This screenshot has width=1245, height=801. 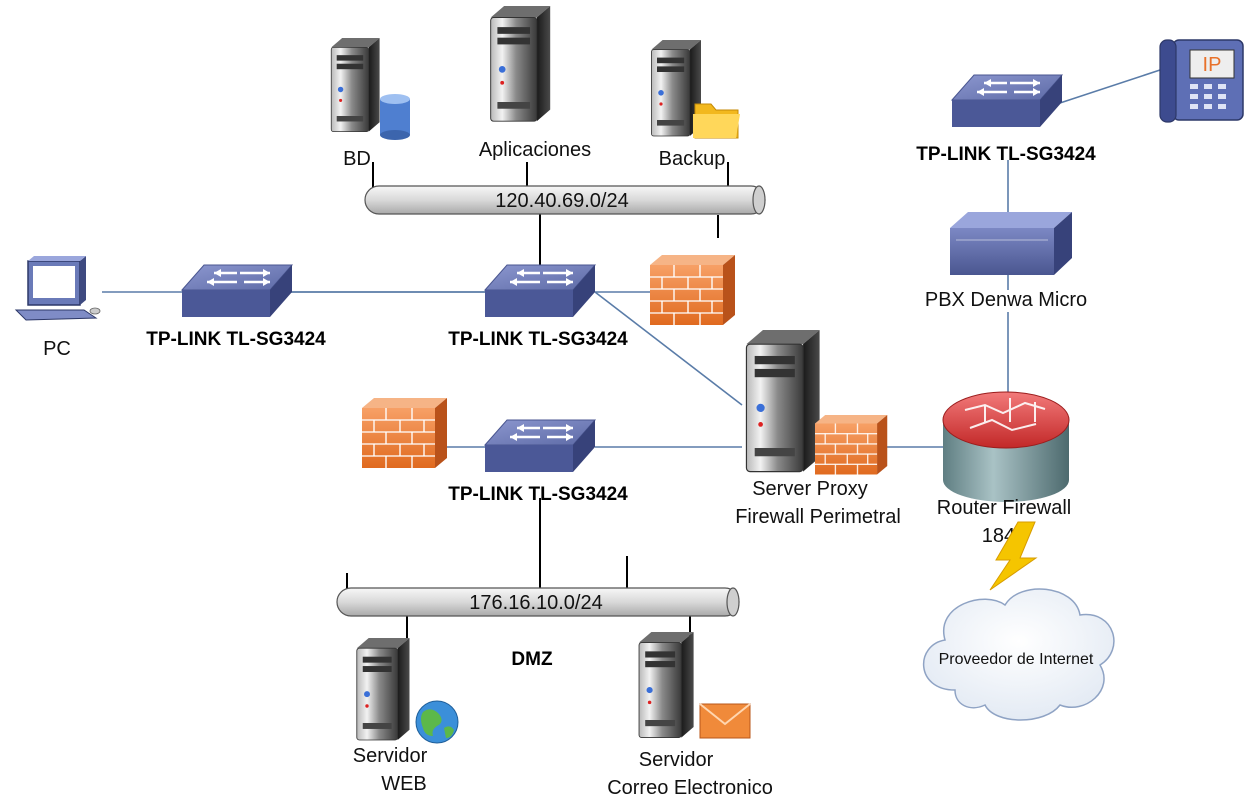 I want to click on switch-dmz, so click(x=540, y=446).